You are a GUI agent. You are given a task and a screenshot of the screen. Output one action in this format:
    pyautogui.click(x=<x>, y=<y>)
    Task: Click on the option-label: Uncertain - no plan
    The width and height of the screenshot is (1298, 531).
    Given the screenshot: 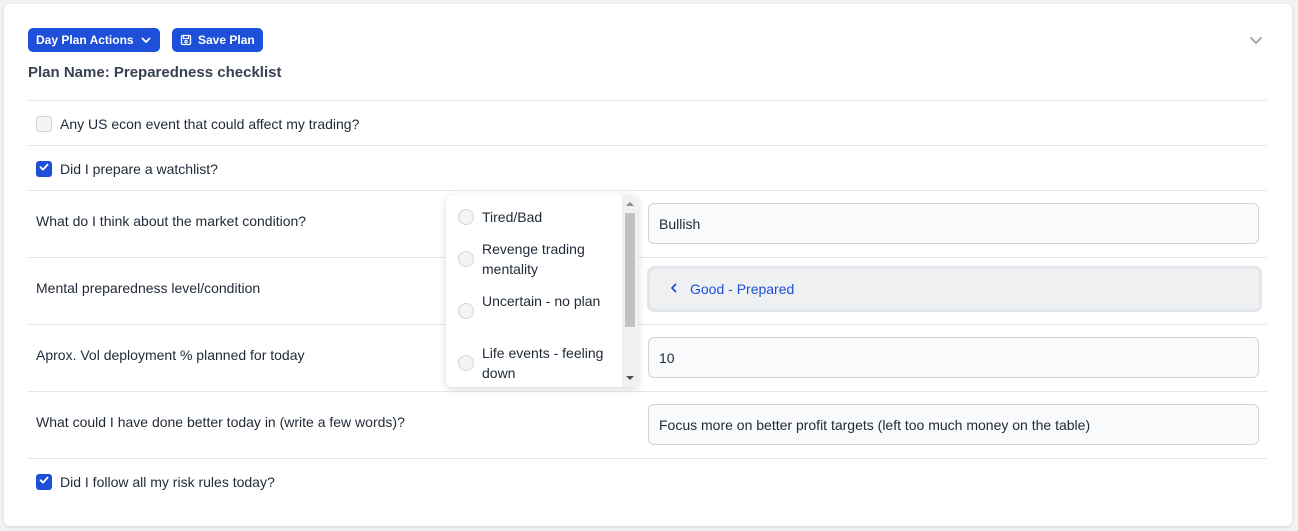 What is the action you would take?
    pyautogui.click(x=541, y=301)
    